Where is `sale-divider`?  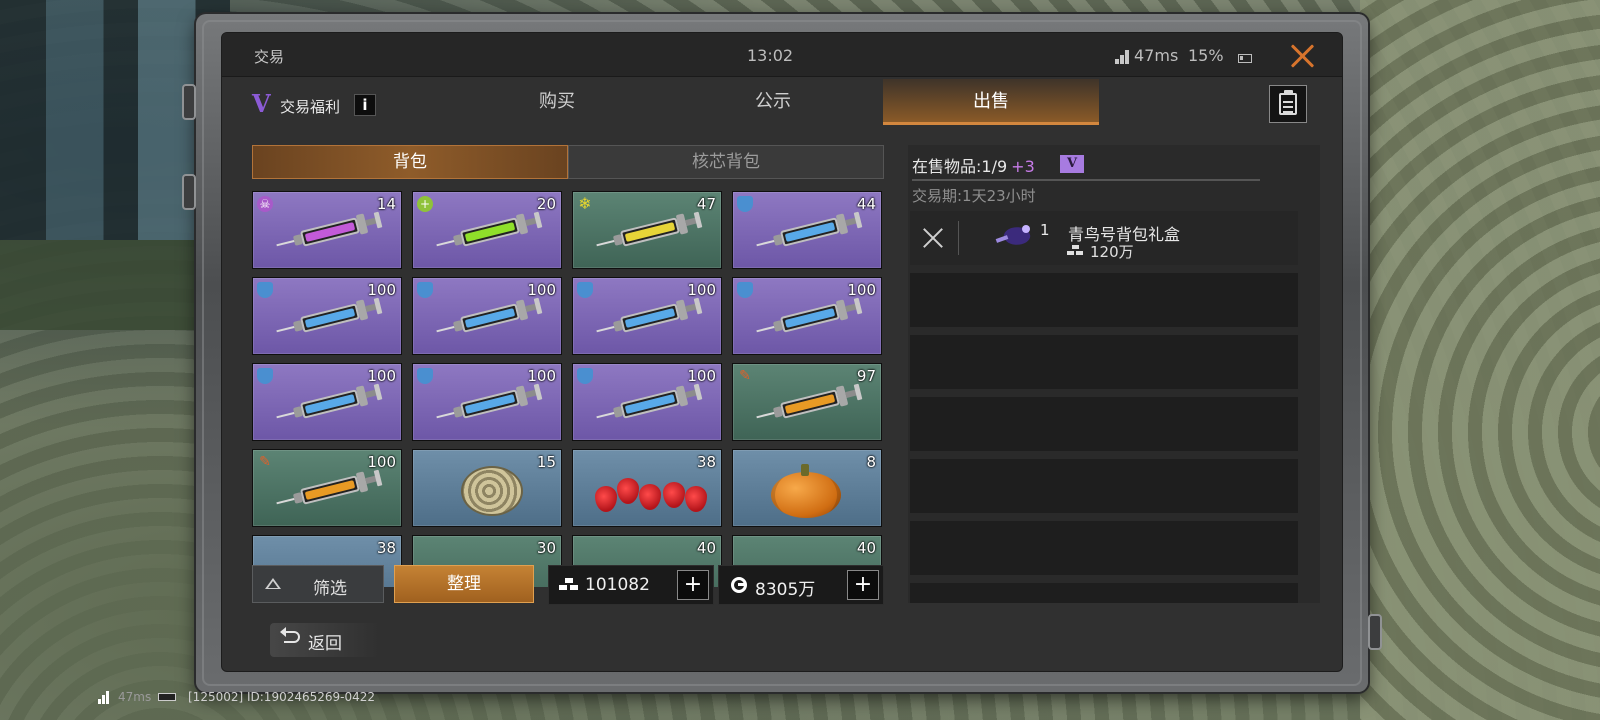
sale-divider is located at coordinates (1086, 180).